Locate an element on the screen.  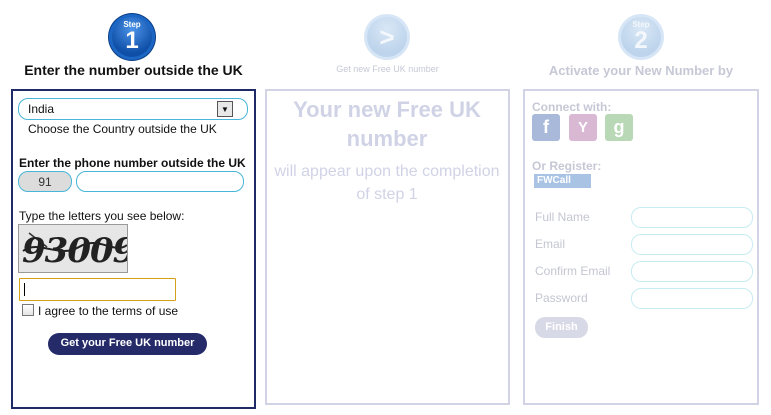
email-input is located at coordinates (692, 244).